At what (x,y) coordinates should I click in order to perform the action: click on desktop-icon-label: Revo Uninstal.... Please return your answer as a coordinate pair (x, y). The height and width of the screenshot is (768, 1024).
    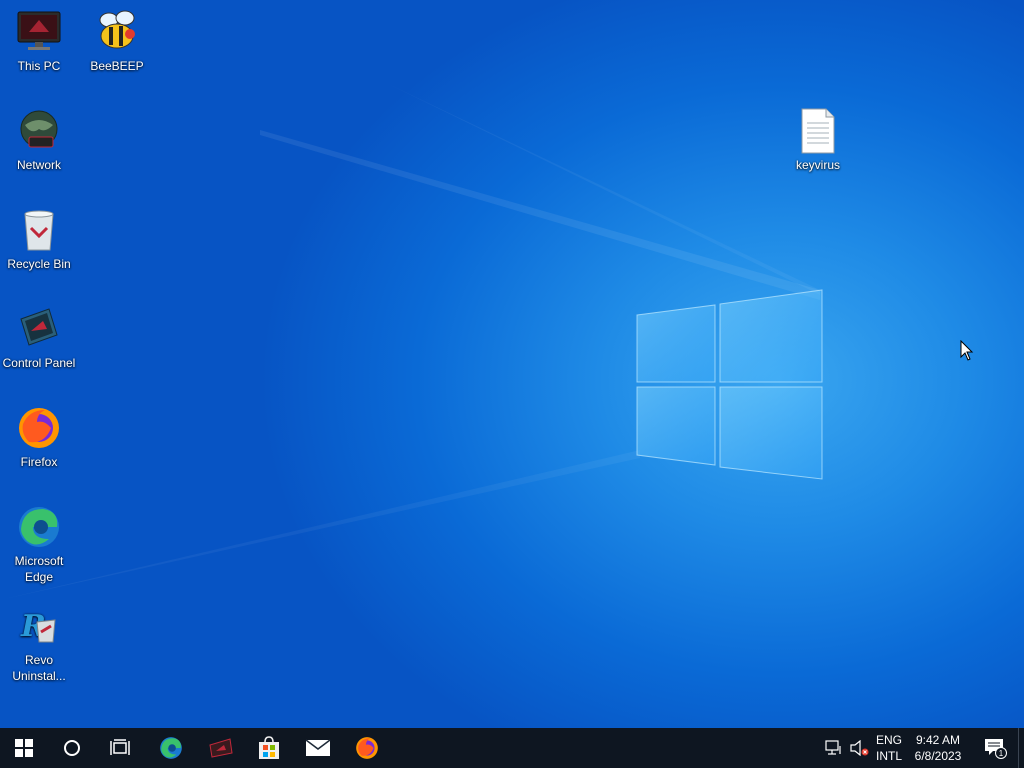
    Looking at the image, I should click on (39, 668).